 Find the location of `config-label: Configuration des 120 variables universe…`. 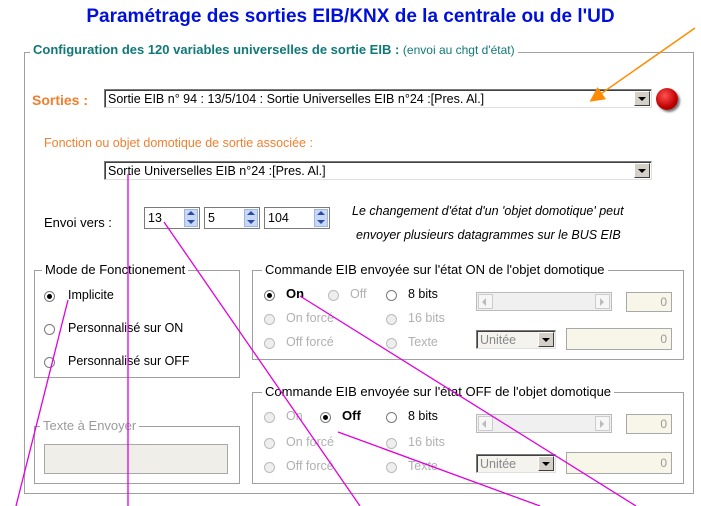

config-label: Configuration des 120 variables universe… is located at coordinates (216, 49).